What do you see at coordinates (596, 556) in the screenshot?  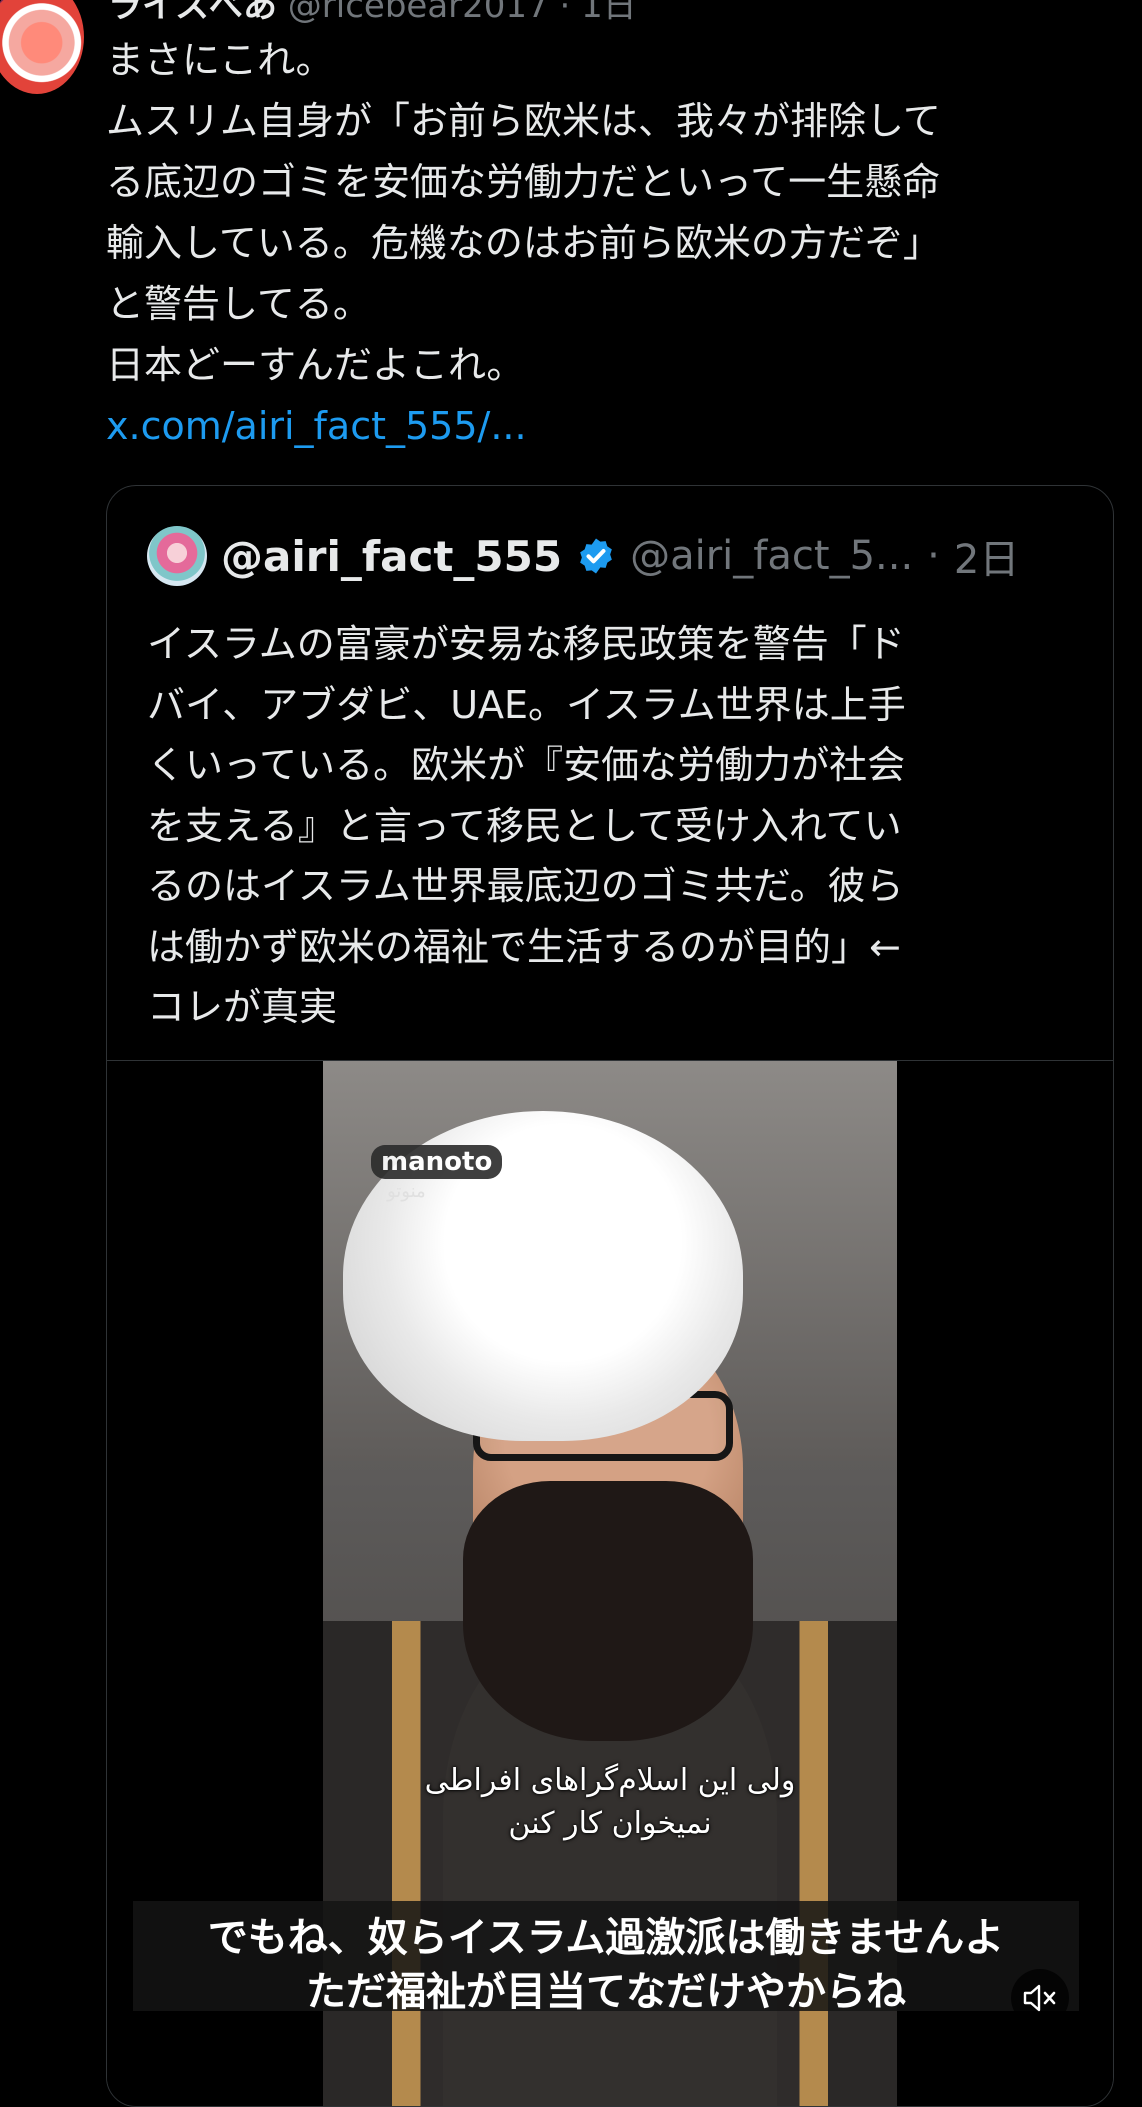 I see `verified-badge-icon` at bounding box center [596, 556].